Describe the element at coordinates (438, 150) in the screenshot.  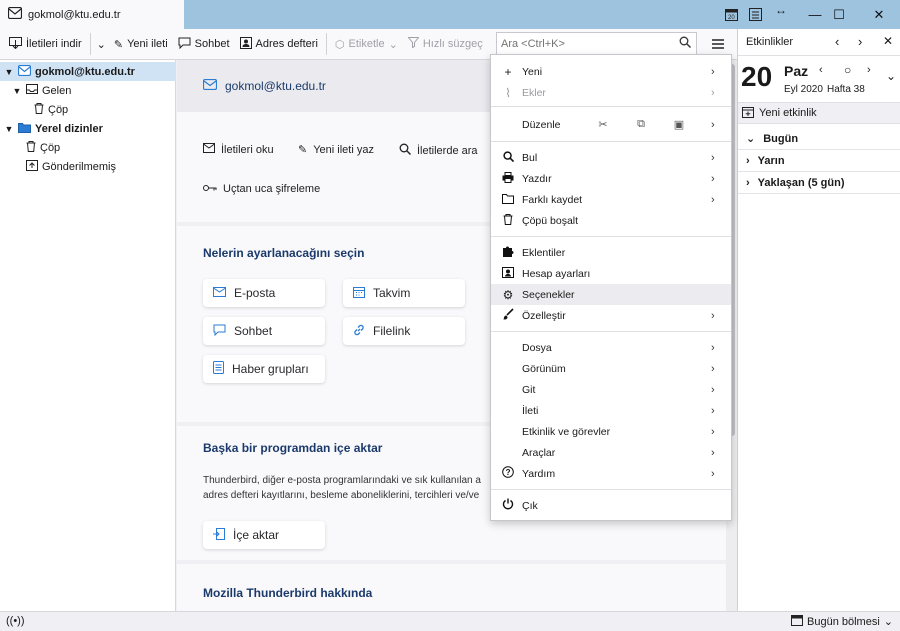
I see `search-messages-link: İletilerde ara` at that location.